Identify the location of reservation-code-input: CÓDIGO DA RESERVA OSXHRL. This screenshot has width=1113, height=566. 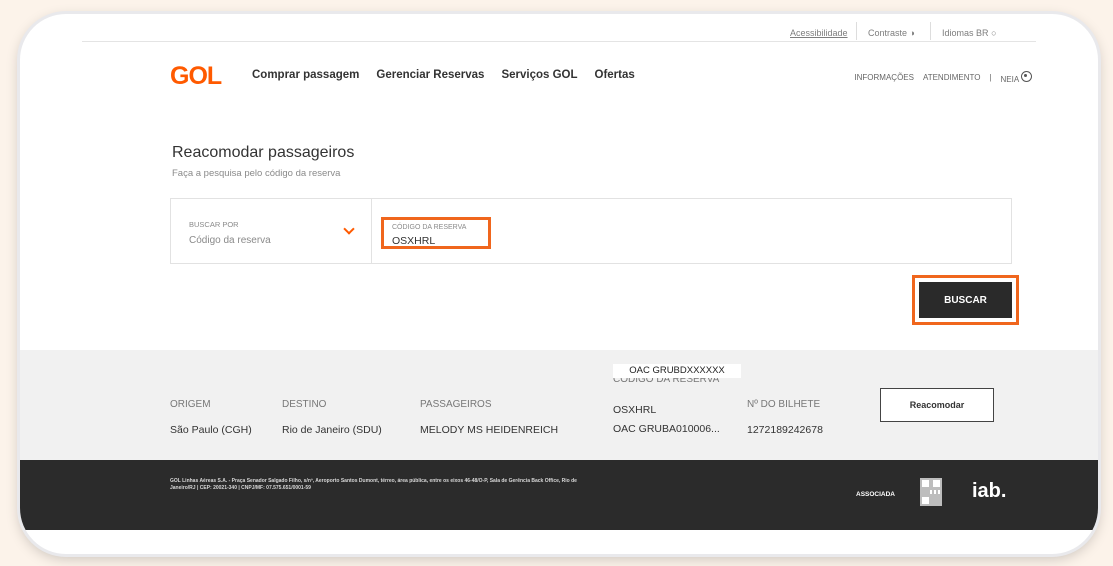
(436, 233).